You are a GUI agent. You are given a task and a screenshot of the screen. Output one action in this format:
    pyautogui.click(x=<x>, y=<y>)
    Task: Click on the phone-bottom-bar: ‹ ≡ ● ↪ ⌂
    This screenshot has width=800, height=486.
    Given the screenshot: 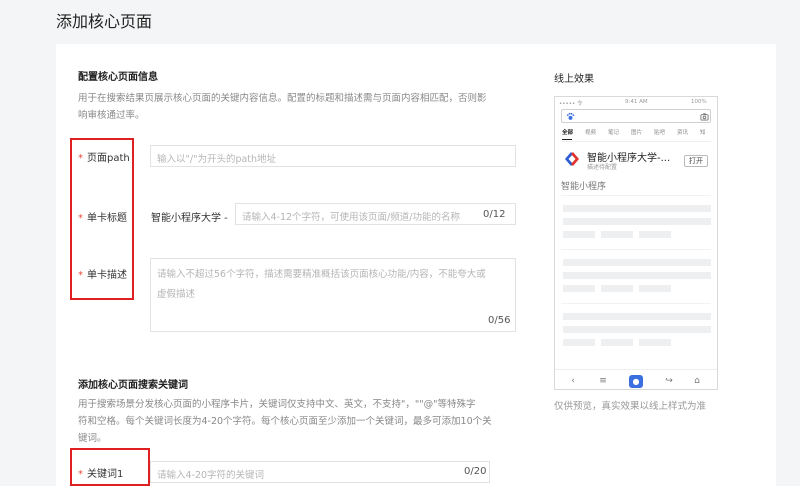 What is the action you would take?
    pyautogui.click(x=636, y=381)
    